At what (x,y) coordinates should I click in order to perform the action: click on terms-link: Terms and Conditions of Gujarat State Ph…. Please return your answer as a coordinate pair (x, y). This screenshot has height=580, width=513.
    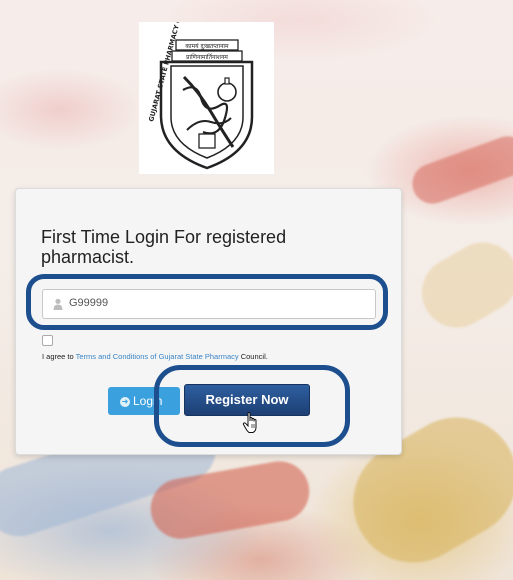
    Looking at the image, I should click on (157, 356).